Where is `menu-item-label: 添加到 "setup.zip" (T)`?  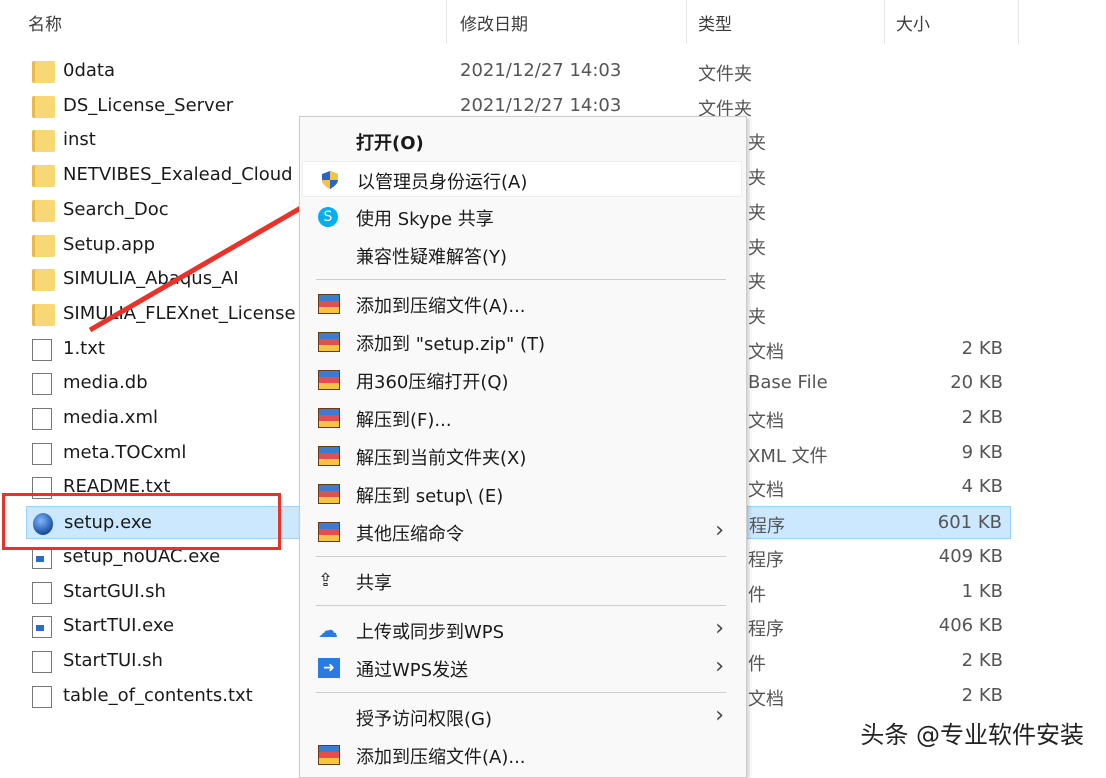
menu-item-label: 添加到 "setup.zip" (T) is located at coordinates (450, 344).